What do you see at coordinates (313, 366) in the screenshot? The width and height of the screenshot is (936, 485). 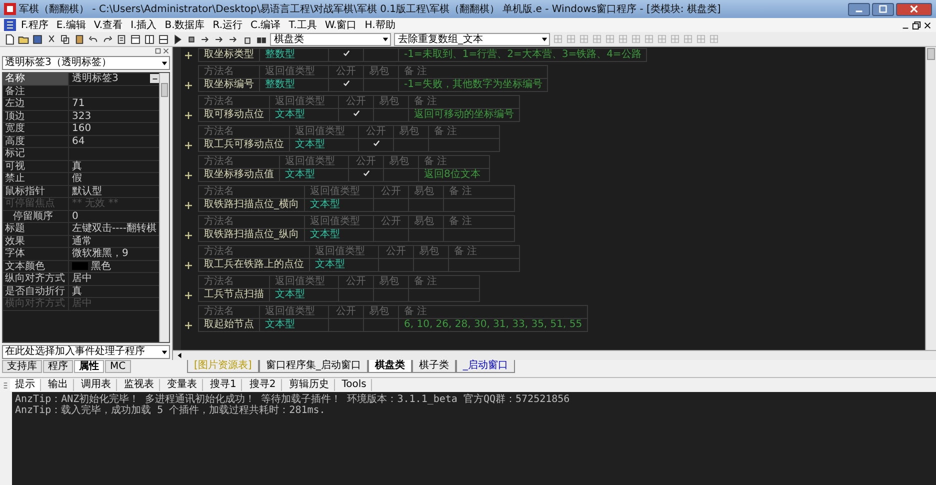 I see `editor-tab: 窗口程序集_启动窗口` at bounding box center [313, 366].